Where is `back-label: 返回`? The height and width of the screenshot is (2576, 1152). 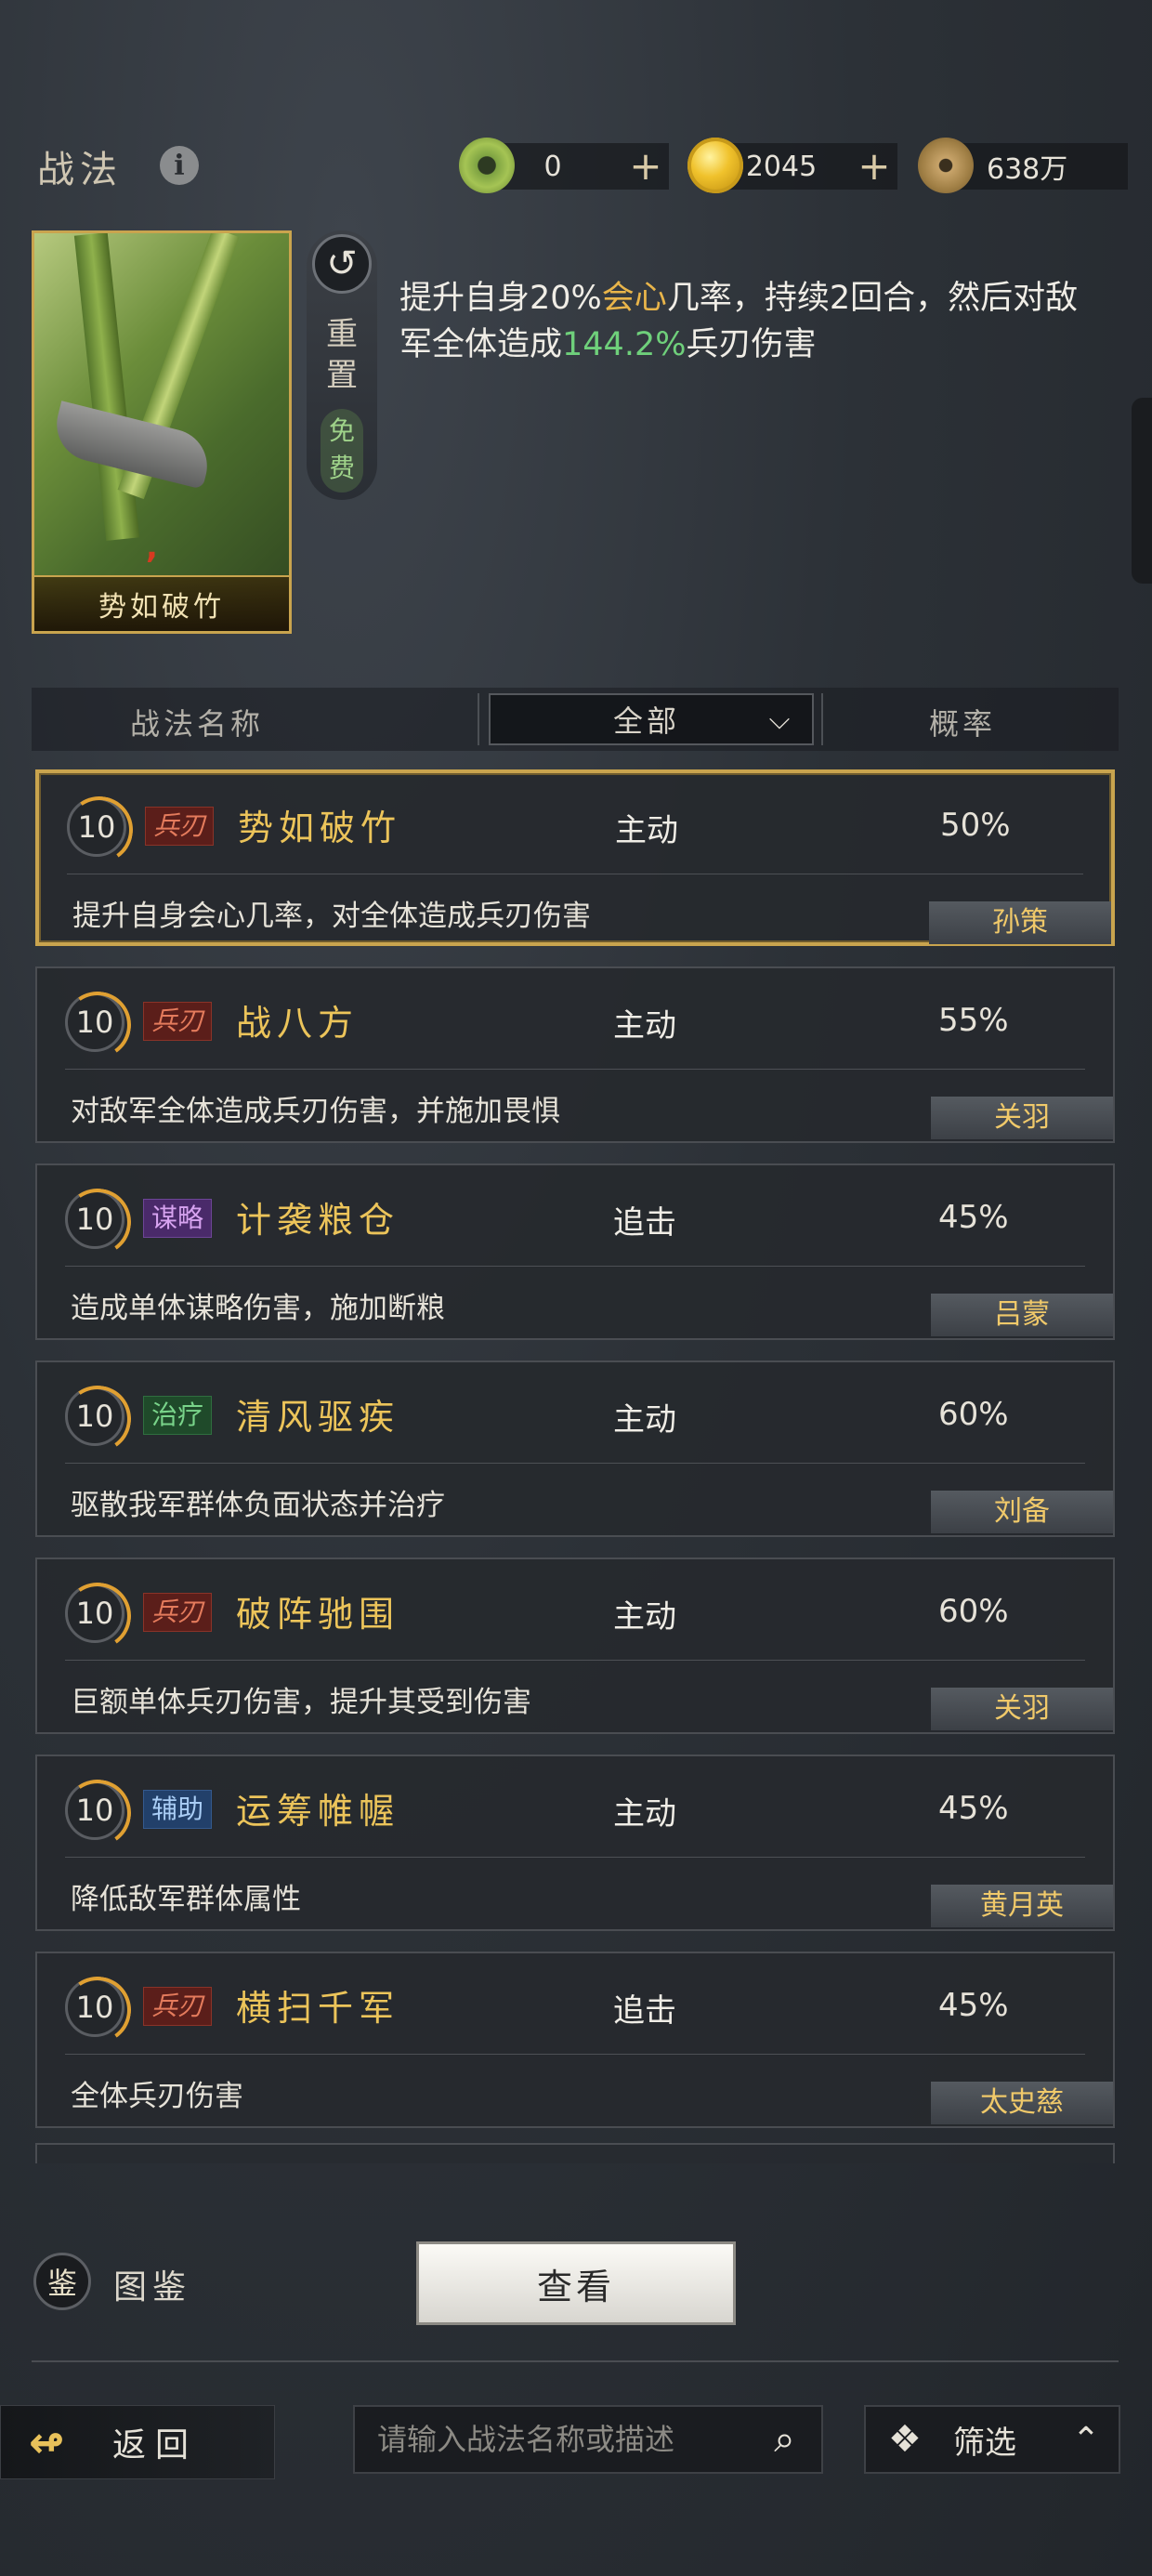
back-label: 返回 is located at coordinates (155, 2445).